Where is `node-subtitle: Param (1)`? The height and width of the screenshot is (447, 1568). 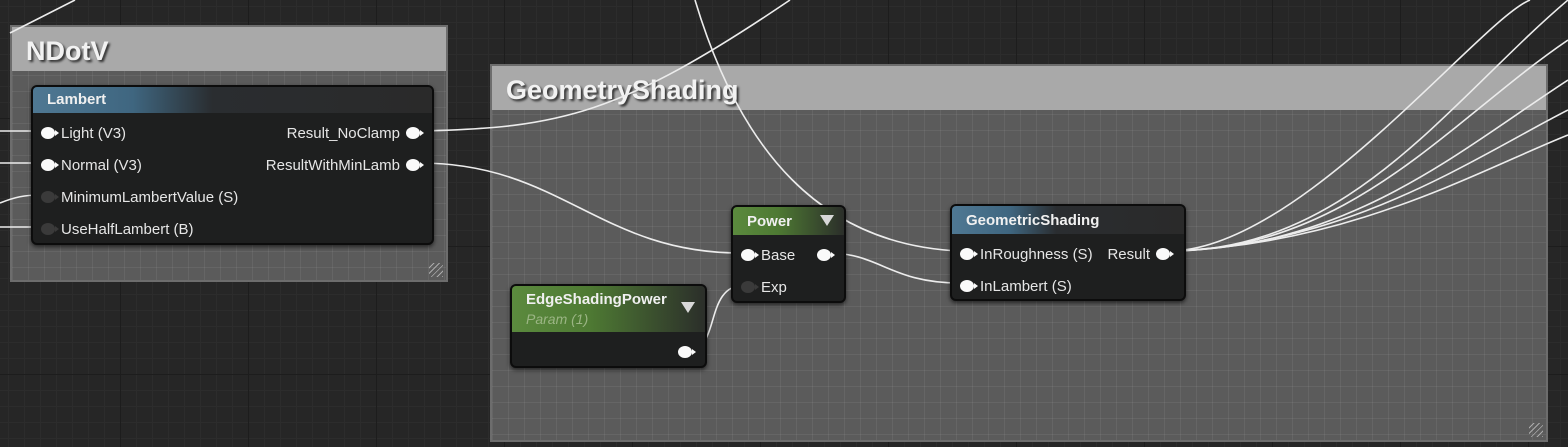 node-subtitle: Param (1) is located at coordinates (557, 319).